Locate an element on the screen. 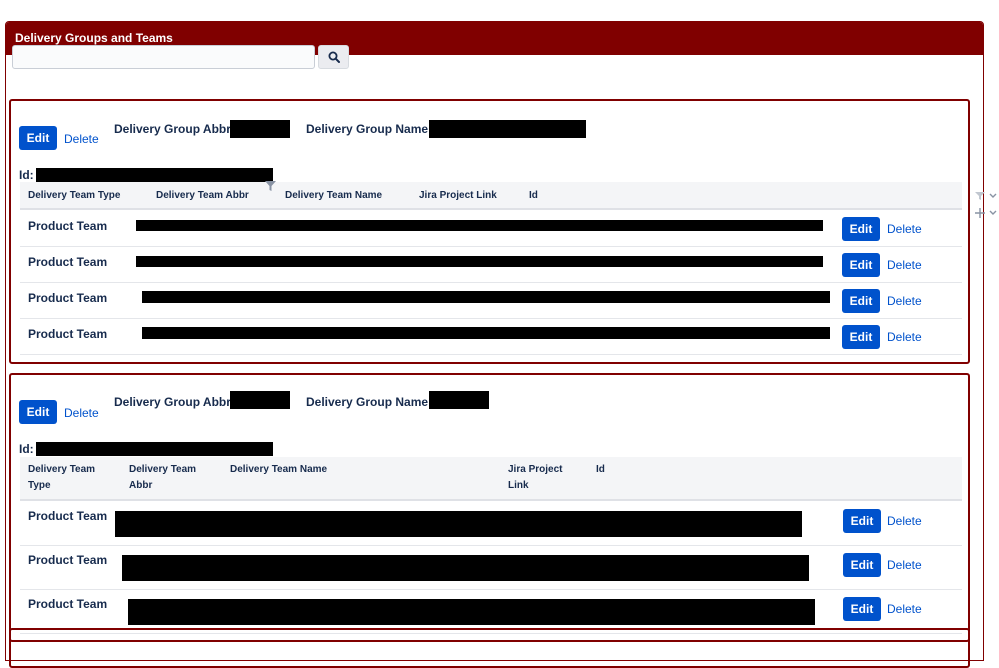 Image resolution: width=999 pixels, height=668 pixels. search-button is located at coordinates (333, 57).